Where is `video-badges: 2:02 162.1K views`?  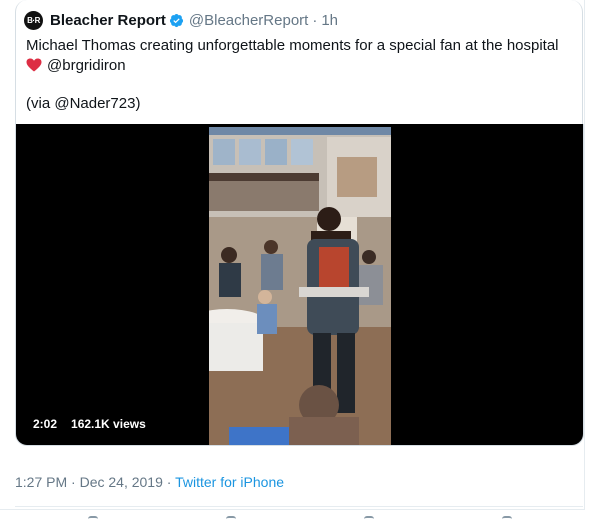 video-badges: 2:02 162.1K views is located at coordinates (89, 424).